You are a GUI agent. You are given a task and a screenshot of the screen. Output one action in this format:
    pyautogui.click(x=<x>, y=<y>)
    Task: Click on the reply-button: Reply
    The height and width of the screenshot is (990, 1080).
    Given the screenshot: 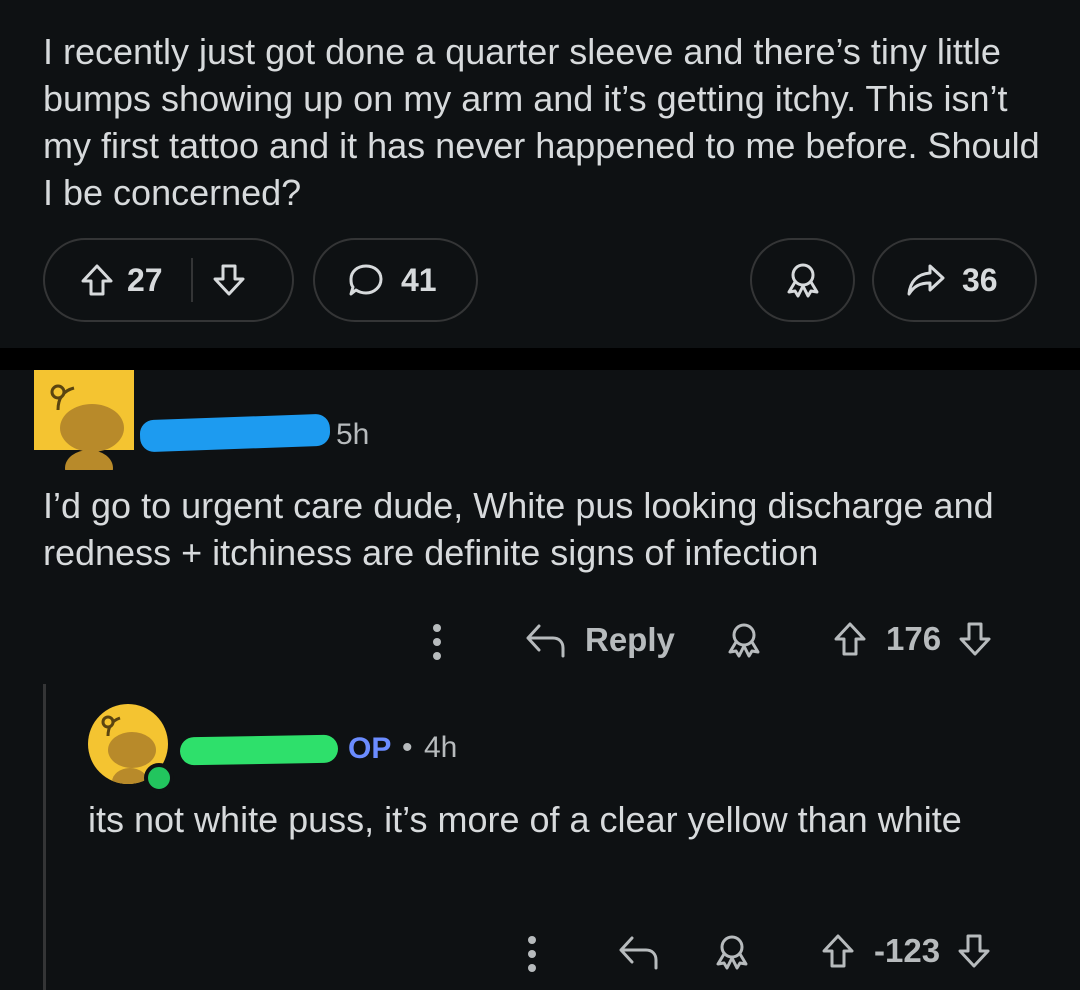 What is the action you would take?
    pyautogui.click(x=600, y=640)
    